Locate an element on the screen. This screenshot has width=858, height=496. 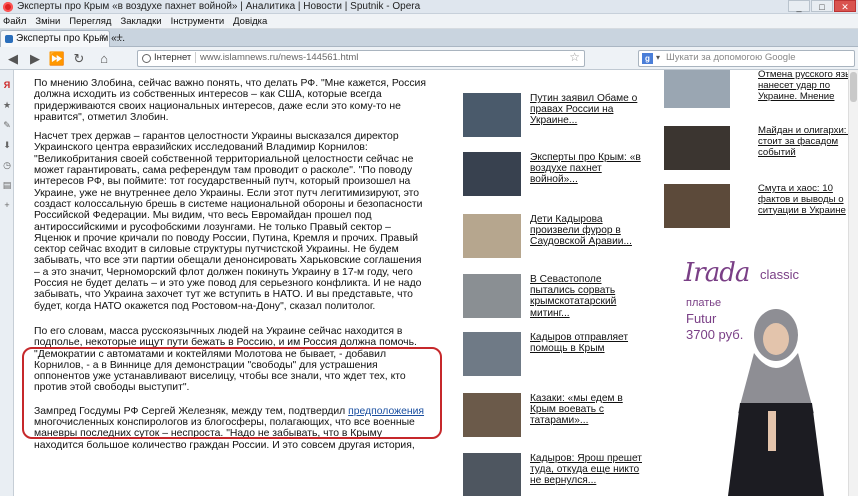
side-panel: Я ★ ✎ ⬇ ◷ ▤ + is located at coordinates (7, 283).